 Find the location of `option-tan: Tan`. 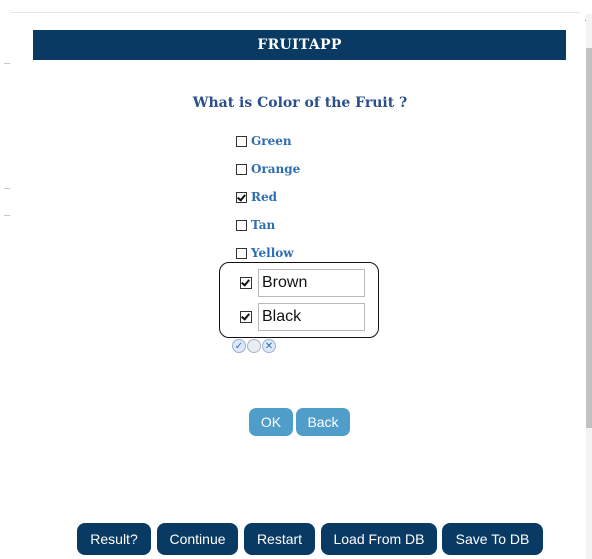

option-tan: Tan is located at coordinates (255, 225).